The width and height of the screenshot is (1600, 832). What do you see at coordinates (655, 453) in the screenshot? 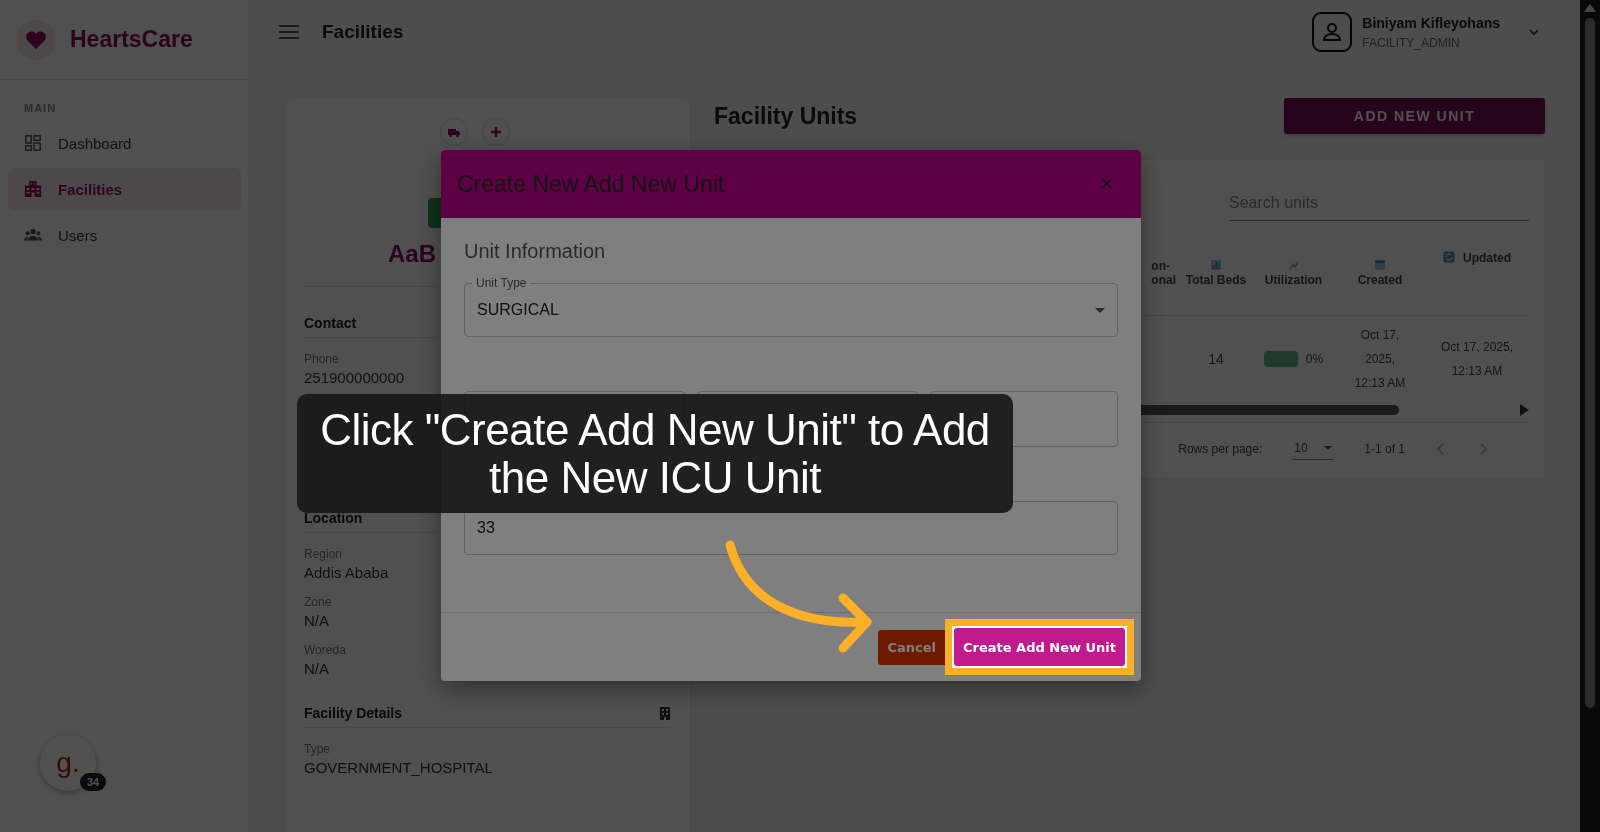
I see `tutorial-tooltip: Click "Create Add New Unit" to Add the New ICU Unit` at bounding box center [655, 453].